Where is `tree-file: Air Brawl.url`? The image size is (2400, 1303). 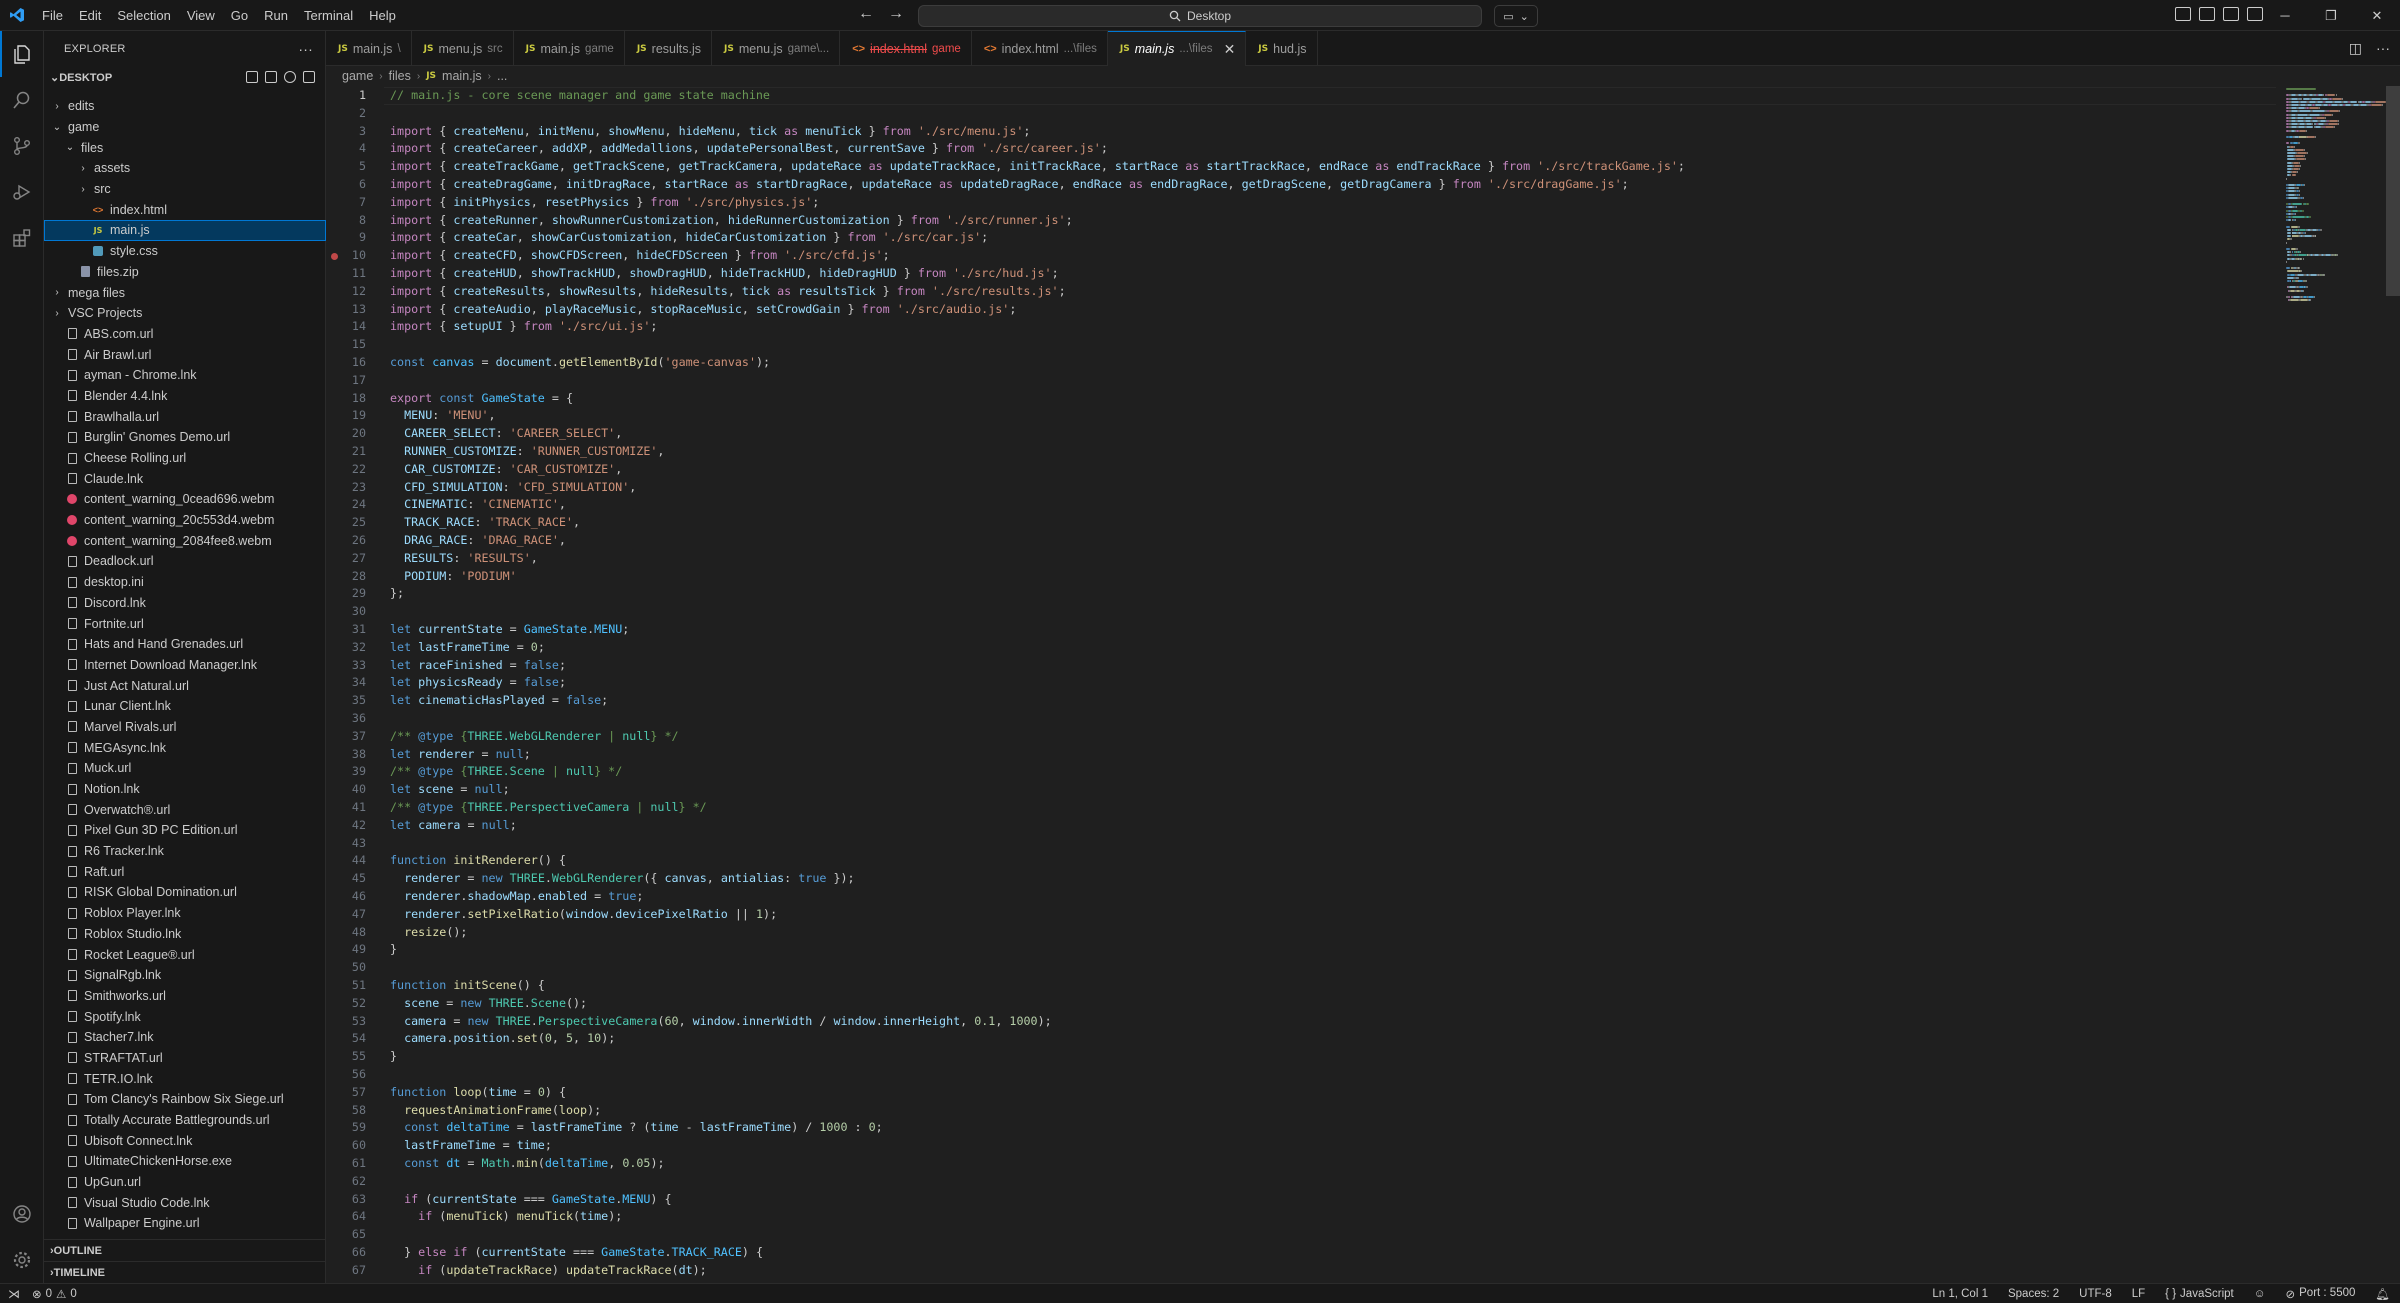
tree-file: Air Brawl.url is located at coordinates (185, 354).